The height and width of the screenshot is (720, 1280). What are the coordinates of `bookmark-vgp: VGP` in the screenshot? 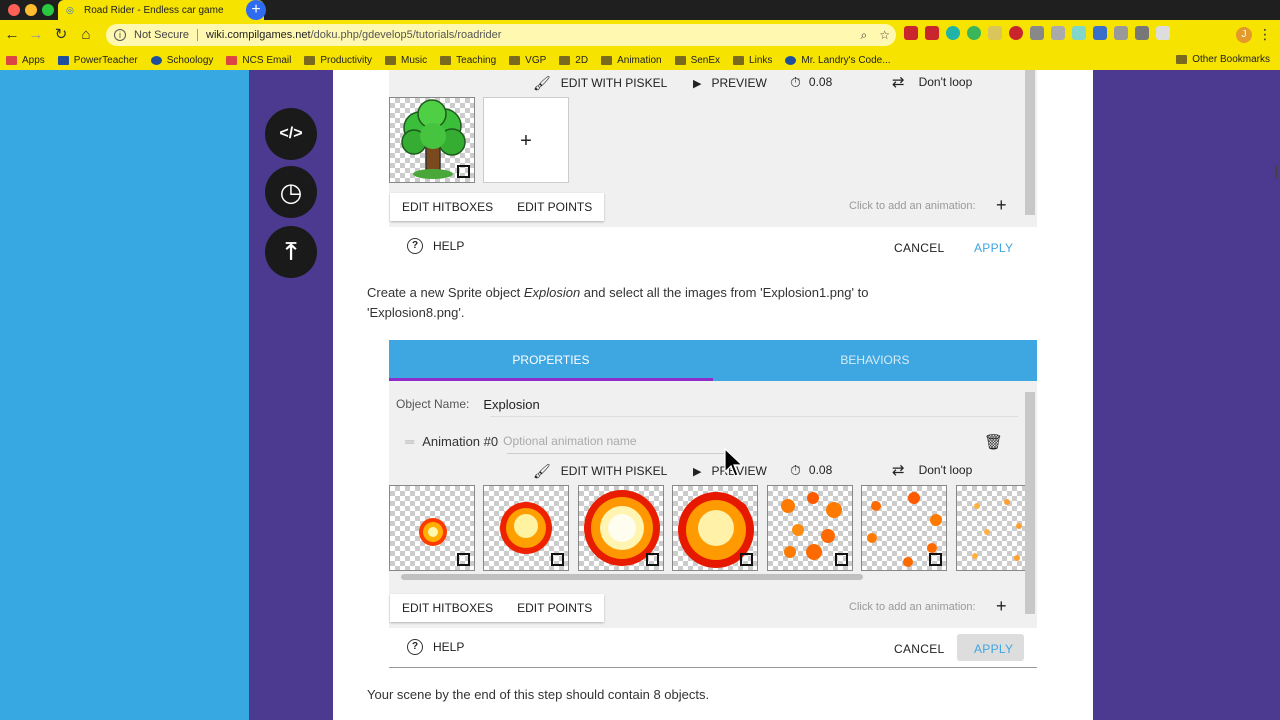 It's located at (527, 60).